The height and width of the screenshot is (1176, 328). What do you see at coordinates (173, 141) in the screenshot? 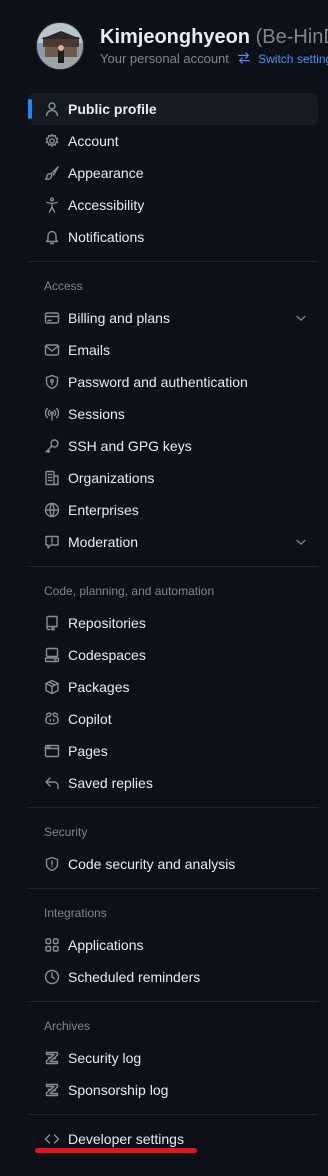
I see `sidebar-item-account: Account` at bounding box center [173, 141].